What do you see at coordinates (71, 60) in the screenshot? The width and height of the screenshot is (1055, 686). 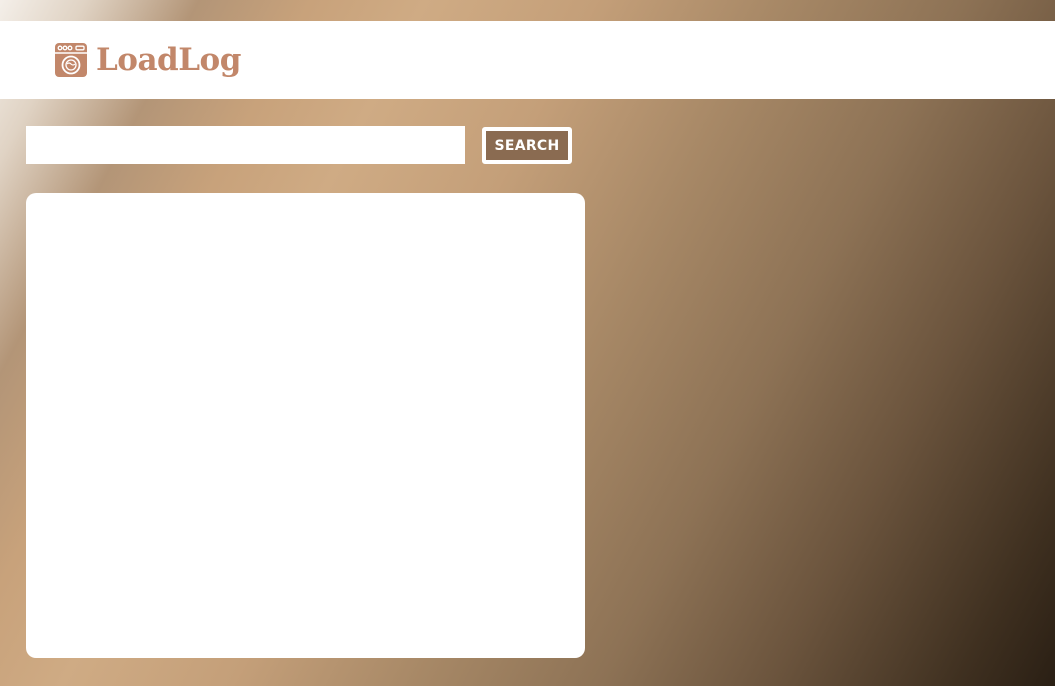 I see `washing-machine-icon` at bounding box center [71, 60].